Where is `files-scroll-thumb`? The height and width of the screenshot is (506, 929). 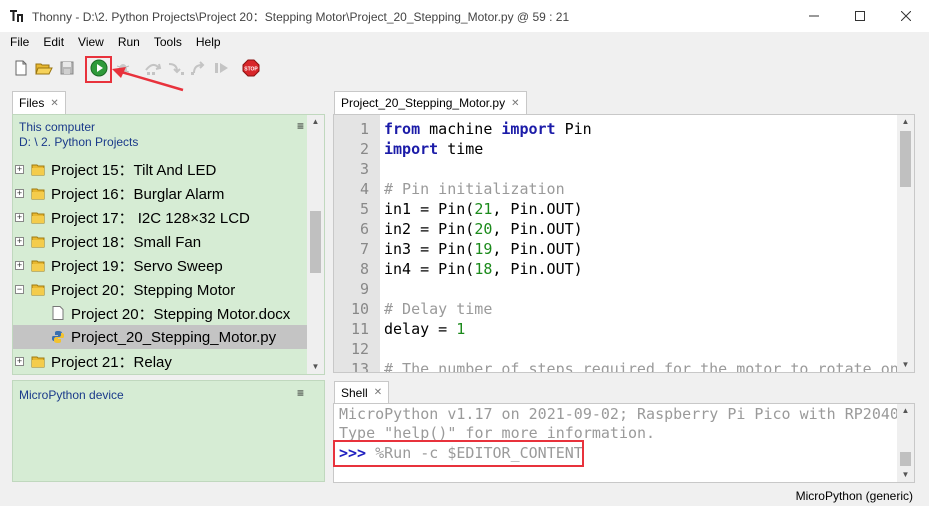 files-scroll-thumb is located at coordinates (315, 242).